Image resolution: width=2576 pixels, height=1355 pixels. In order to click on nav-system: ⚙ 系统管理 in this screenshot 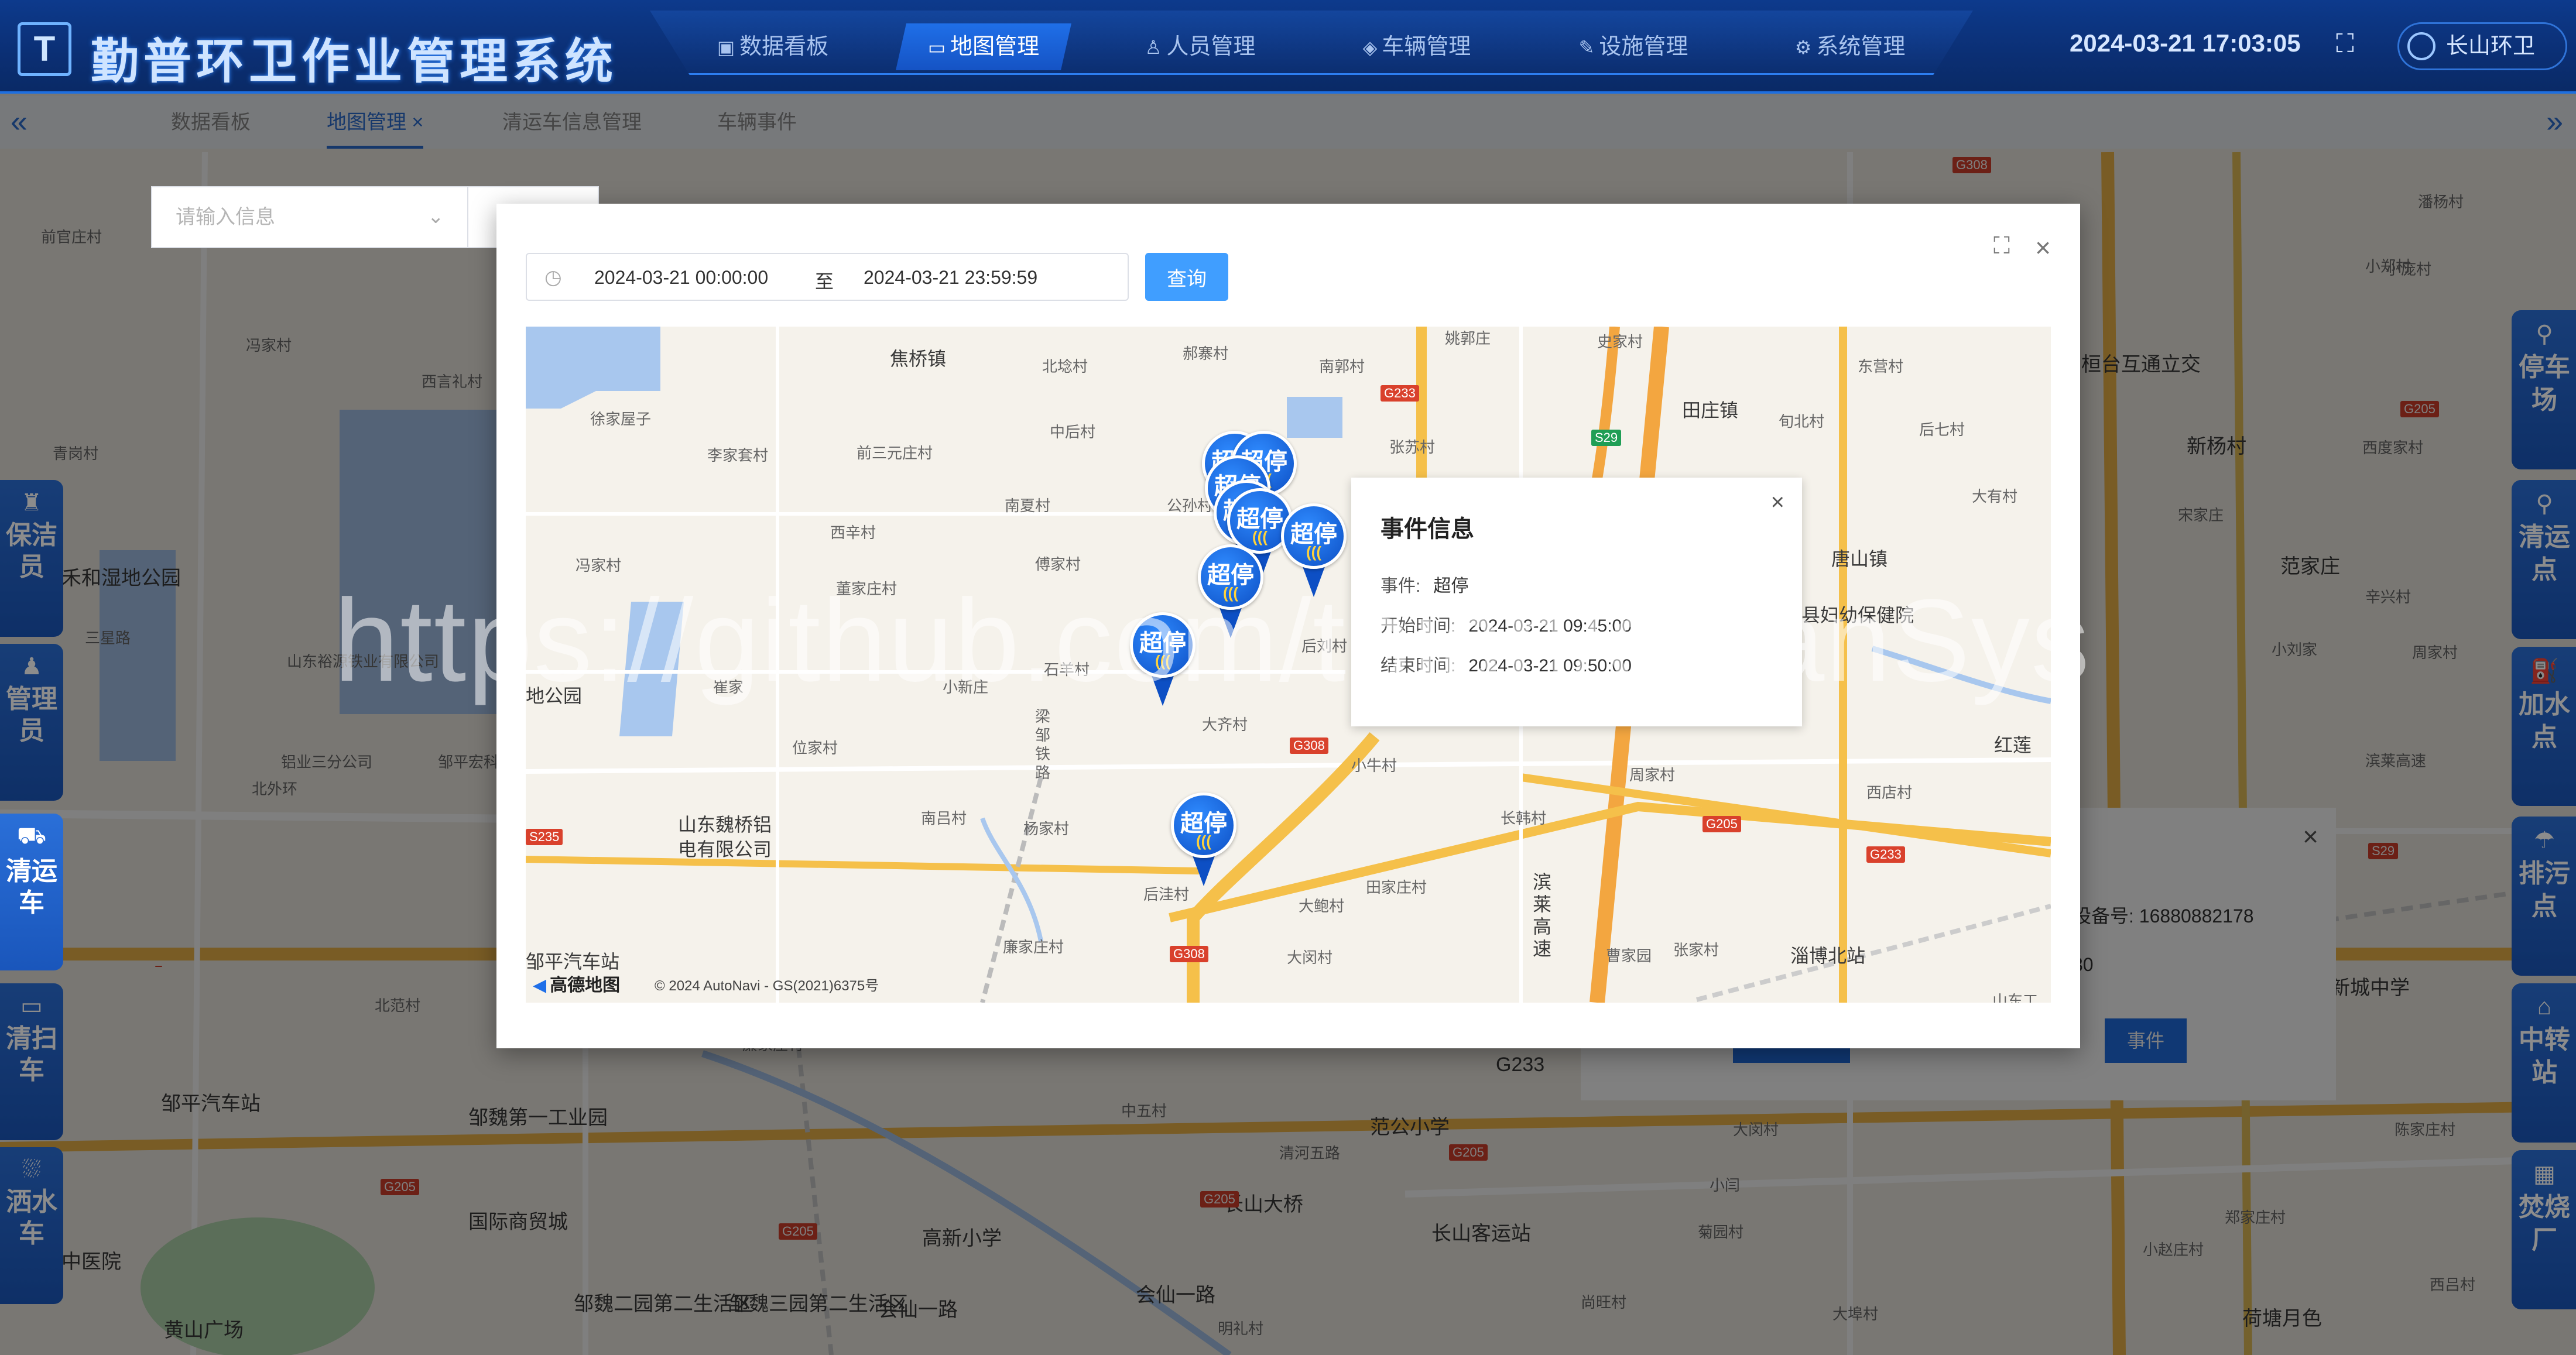, I will do `click(1850, 46)`.